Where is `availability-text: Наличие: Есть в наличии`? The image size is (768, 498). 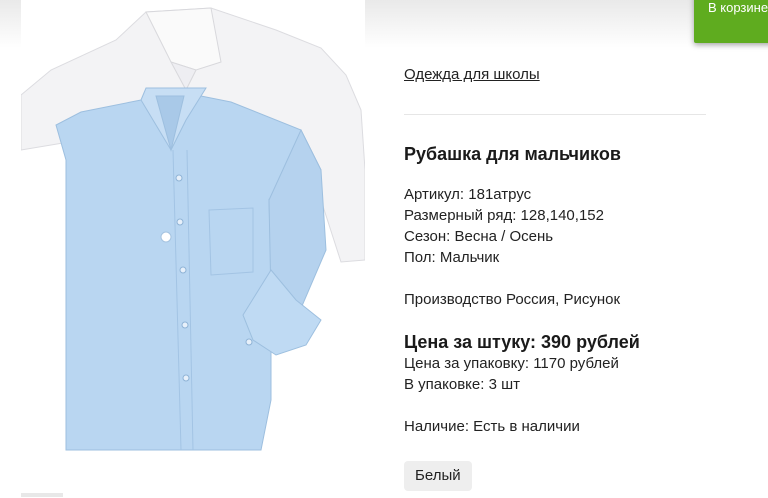 availability-text: Наличие: Есть в наличии is located at coordinates (492, 426).